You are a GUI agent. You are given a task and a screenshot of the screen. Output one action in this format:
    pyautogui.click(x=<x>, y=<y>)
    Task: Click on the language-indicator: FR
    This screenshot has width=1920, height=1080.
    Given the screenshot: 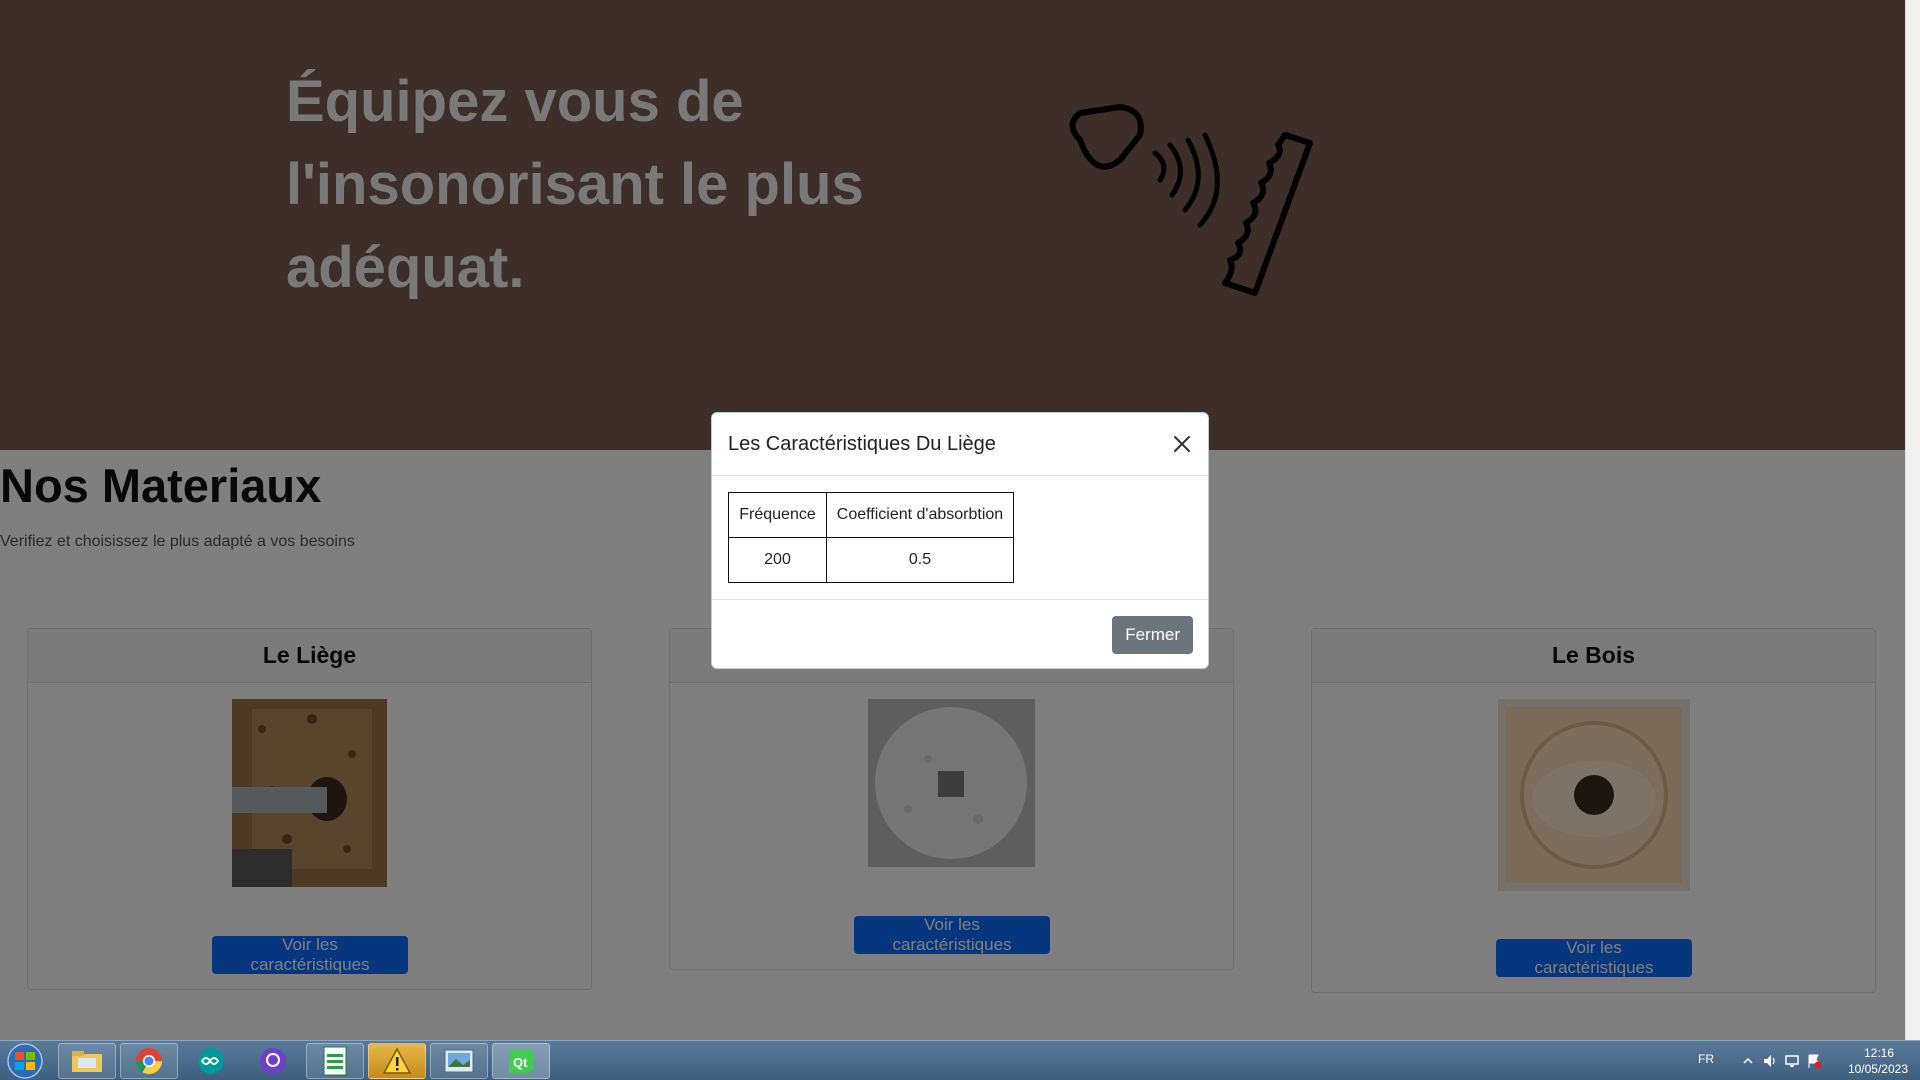 What is the action you would take?
    pyautogui.click(x=1706, y=1059)
    